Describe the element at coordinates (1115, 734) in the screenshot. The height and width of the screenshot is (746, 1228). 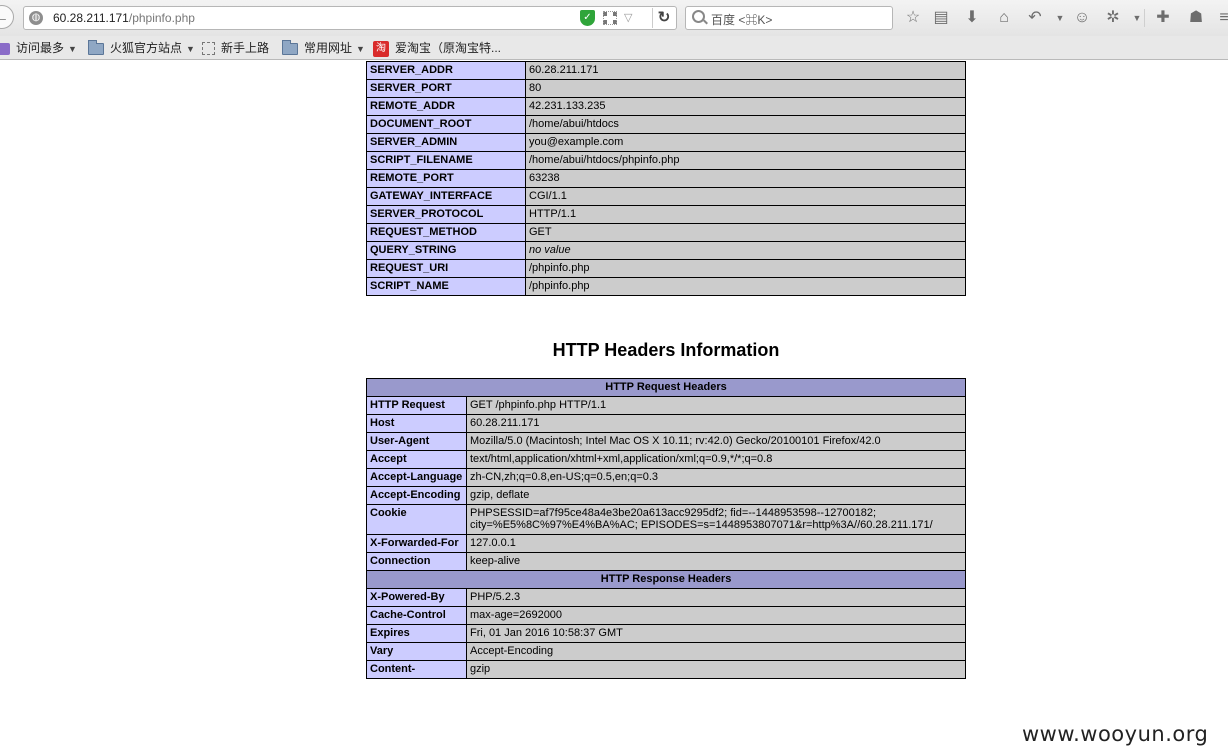
I see `watermark: www.wooyun.org` at that location.